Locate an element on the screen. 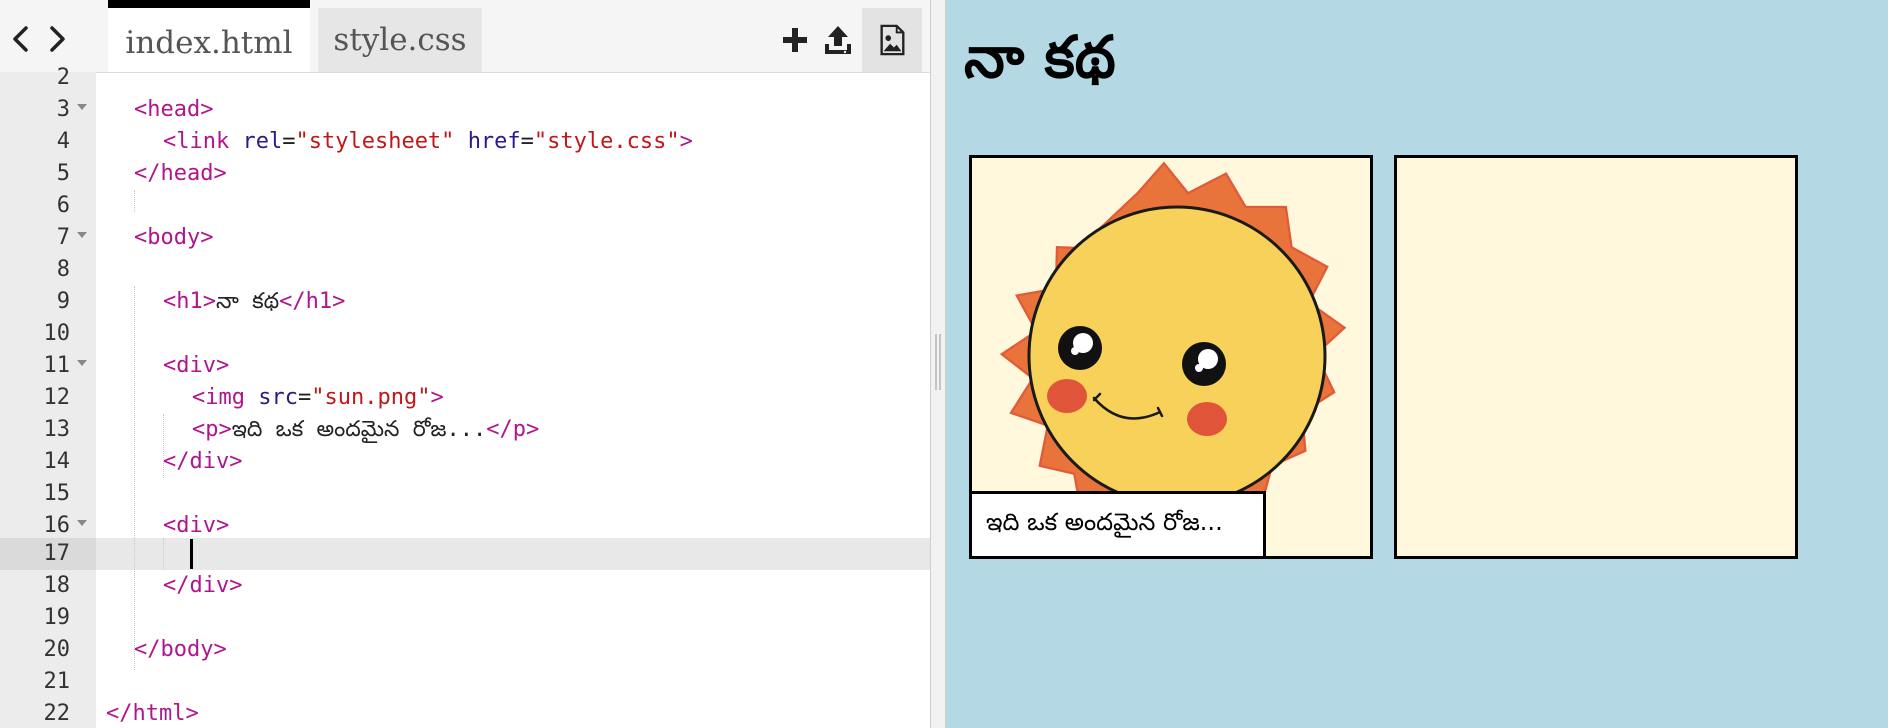  code-line-22: </html> is located at coordinates (152, 713).